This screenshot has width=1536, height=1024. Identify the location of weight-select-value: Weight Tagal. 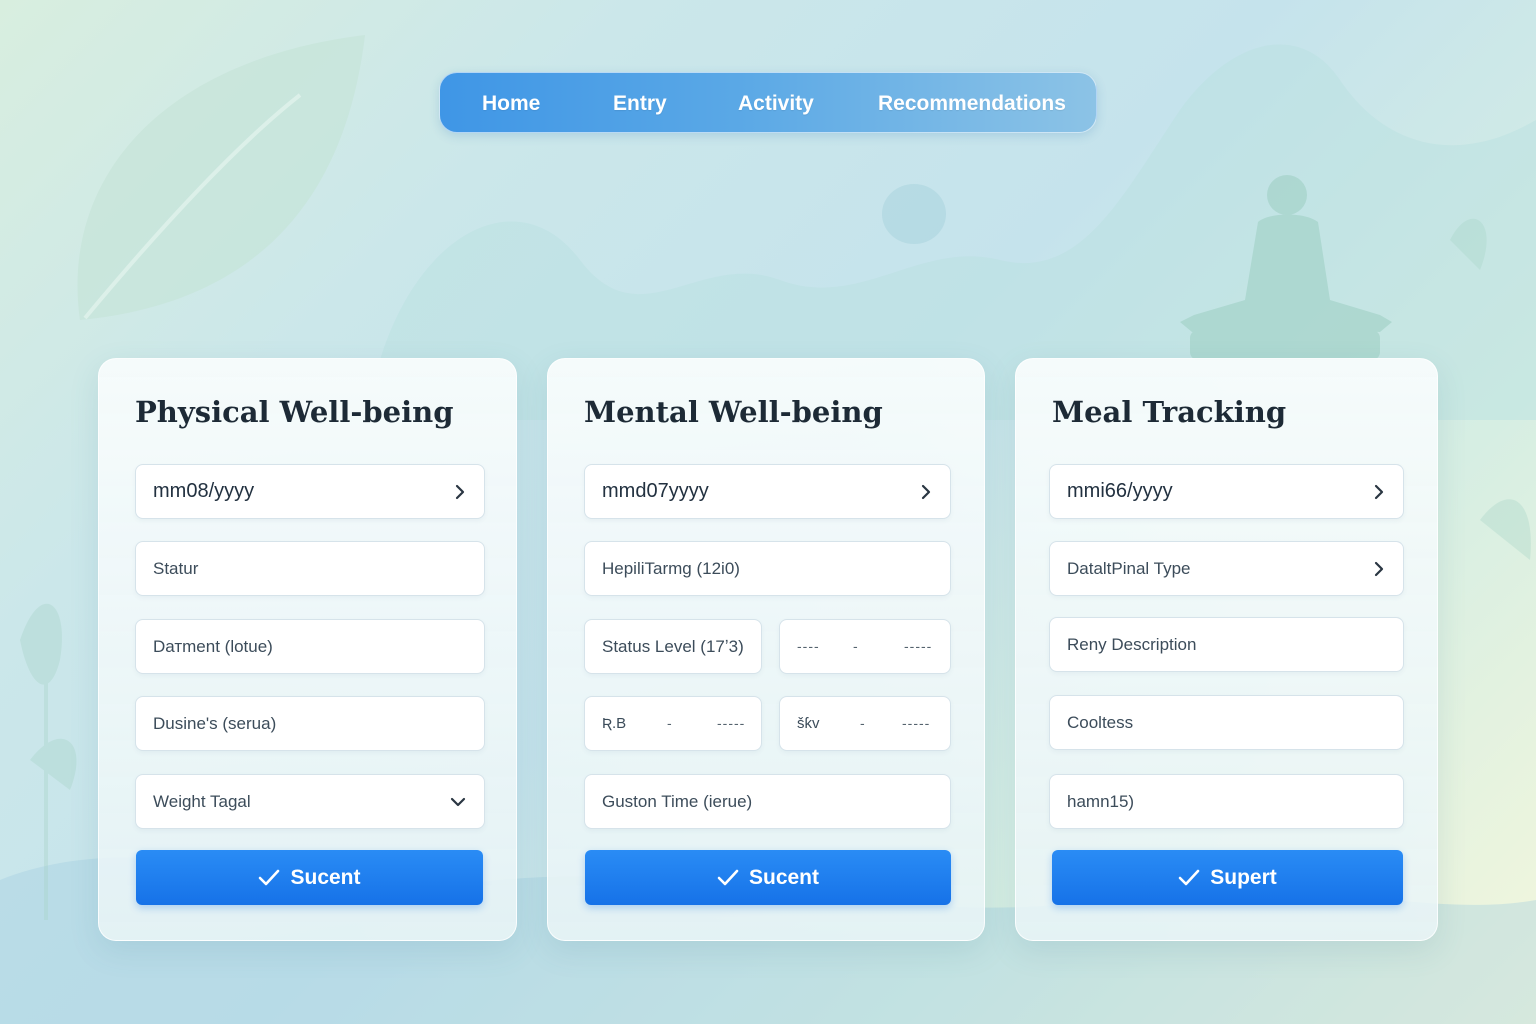
(202, 801).